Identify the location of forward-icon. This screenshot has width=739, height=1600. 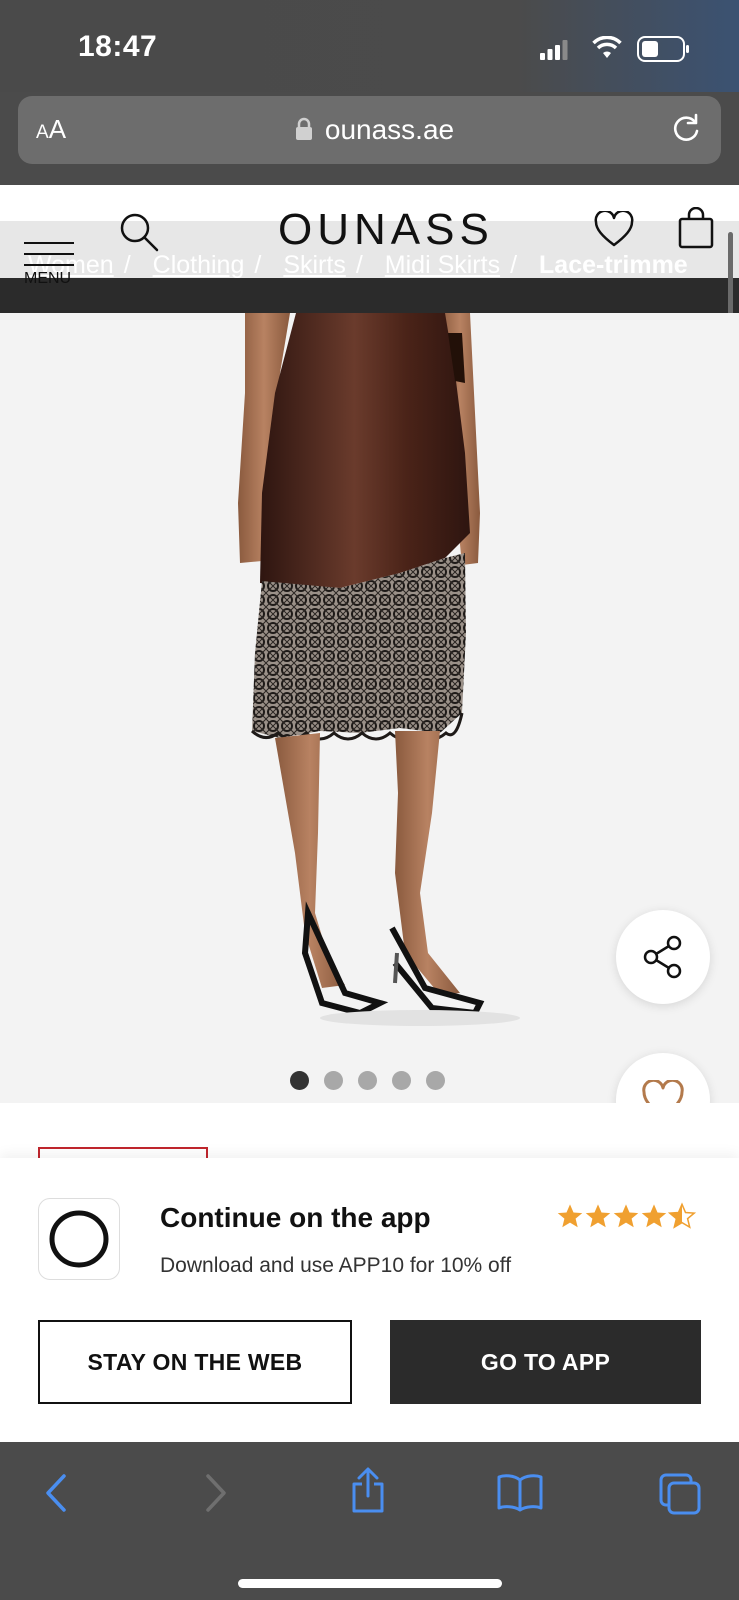
(215, 1493).